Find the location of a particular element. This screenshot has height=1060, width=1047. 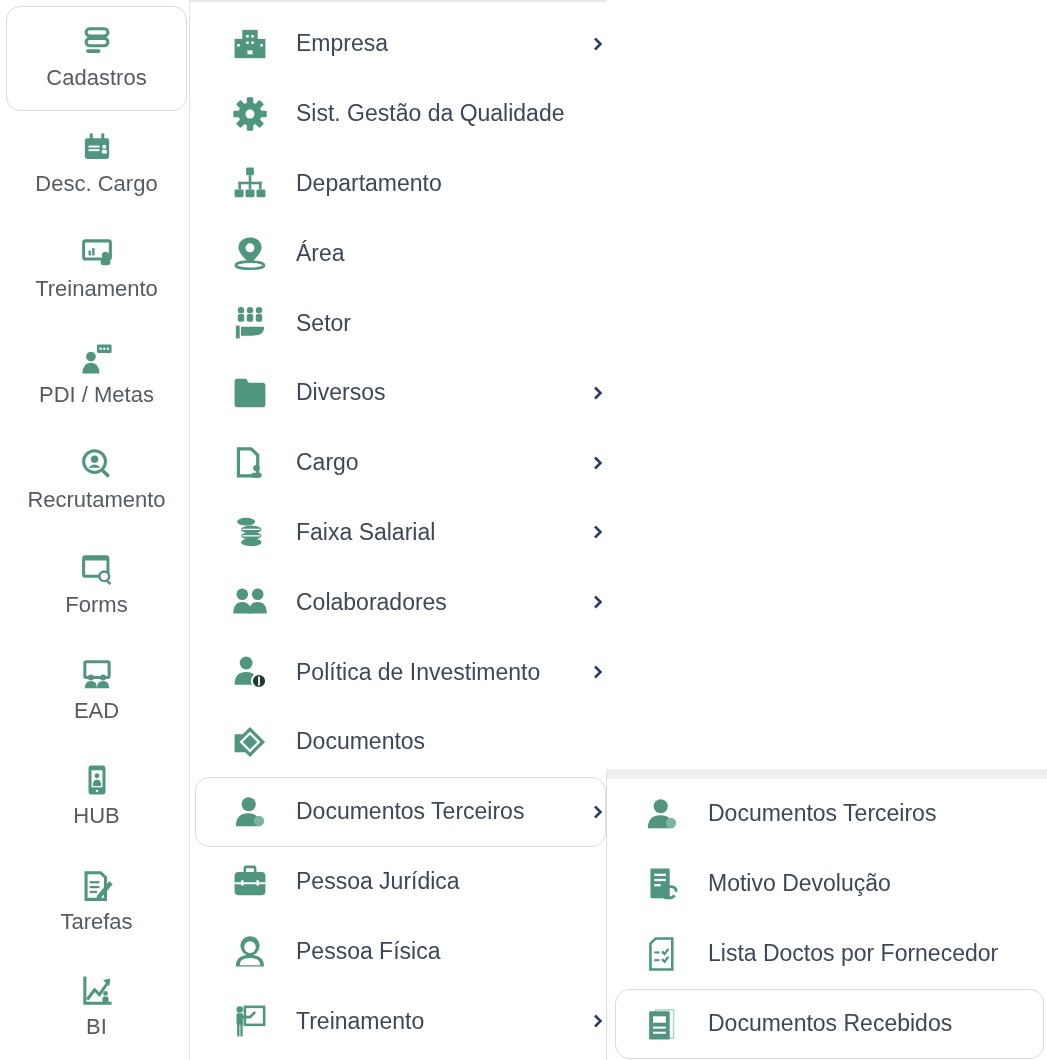

menu-item: Sist. Gestão da Qualidade is located at coordinates (400, 113).